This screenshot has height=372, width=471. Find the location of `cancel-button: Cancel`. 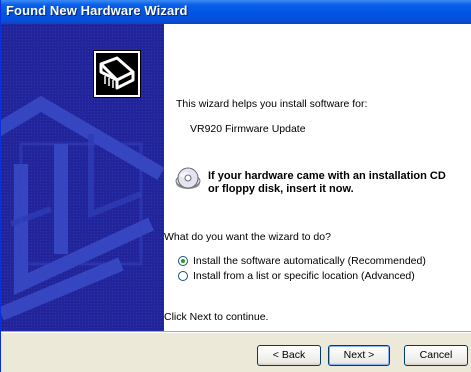

cancel-button: Cancel is located at coordinates (436, 355).